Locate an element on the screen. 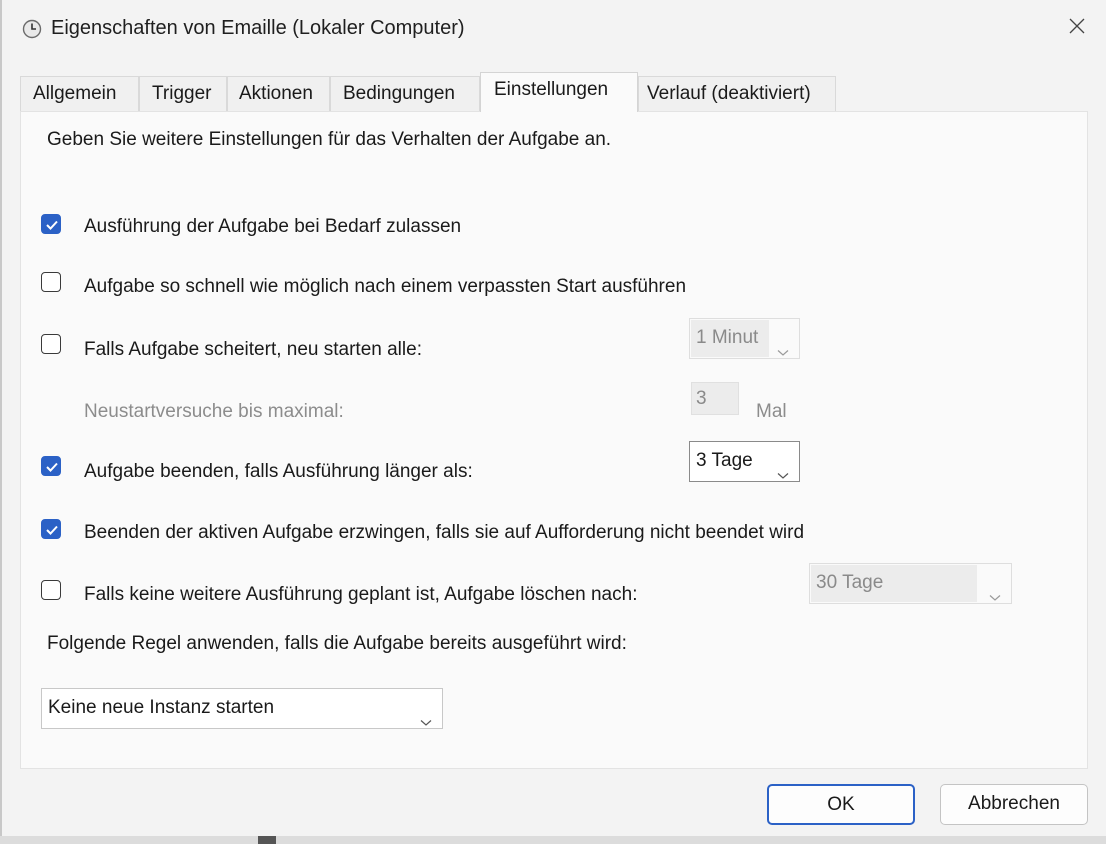 The width and height of the screenshot is (1106, 844). stop-if-longer-checkbox is located at coordinates (51, 466).